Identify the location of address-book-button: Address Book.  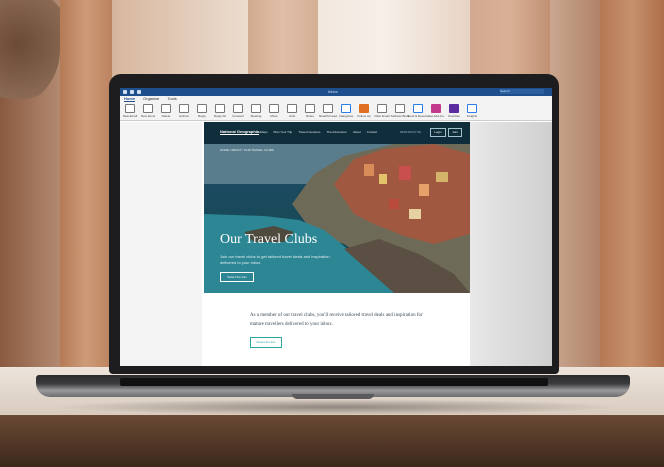
(400, 111).